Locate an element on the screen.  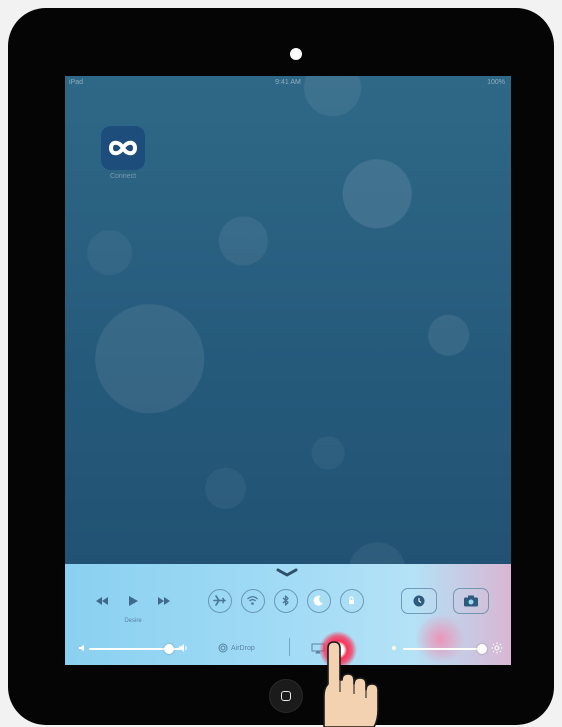
volume-low-icon is located at coordinates (81, 648).